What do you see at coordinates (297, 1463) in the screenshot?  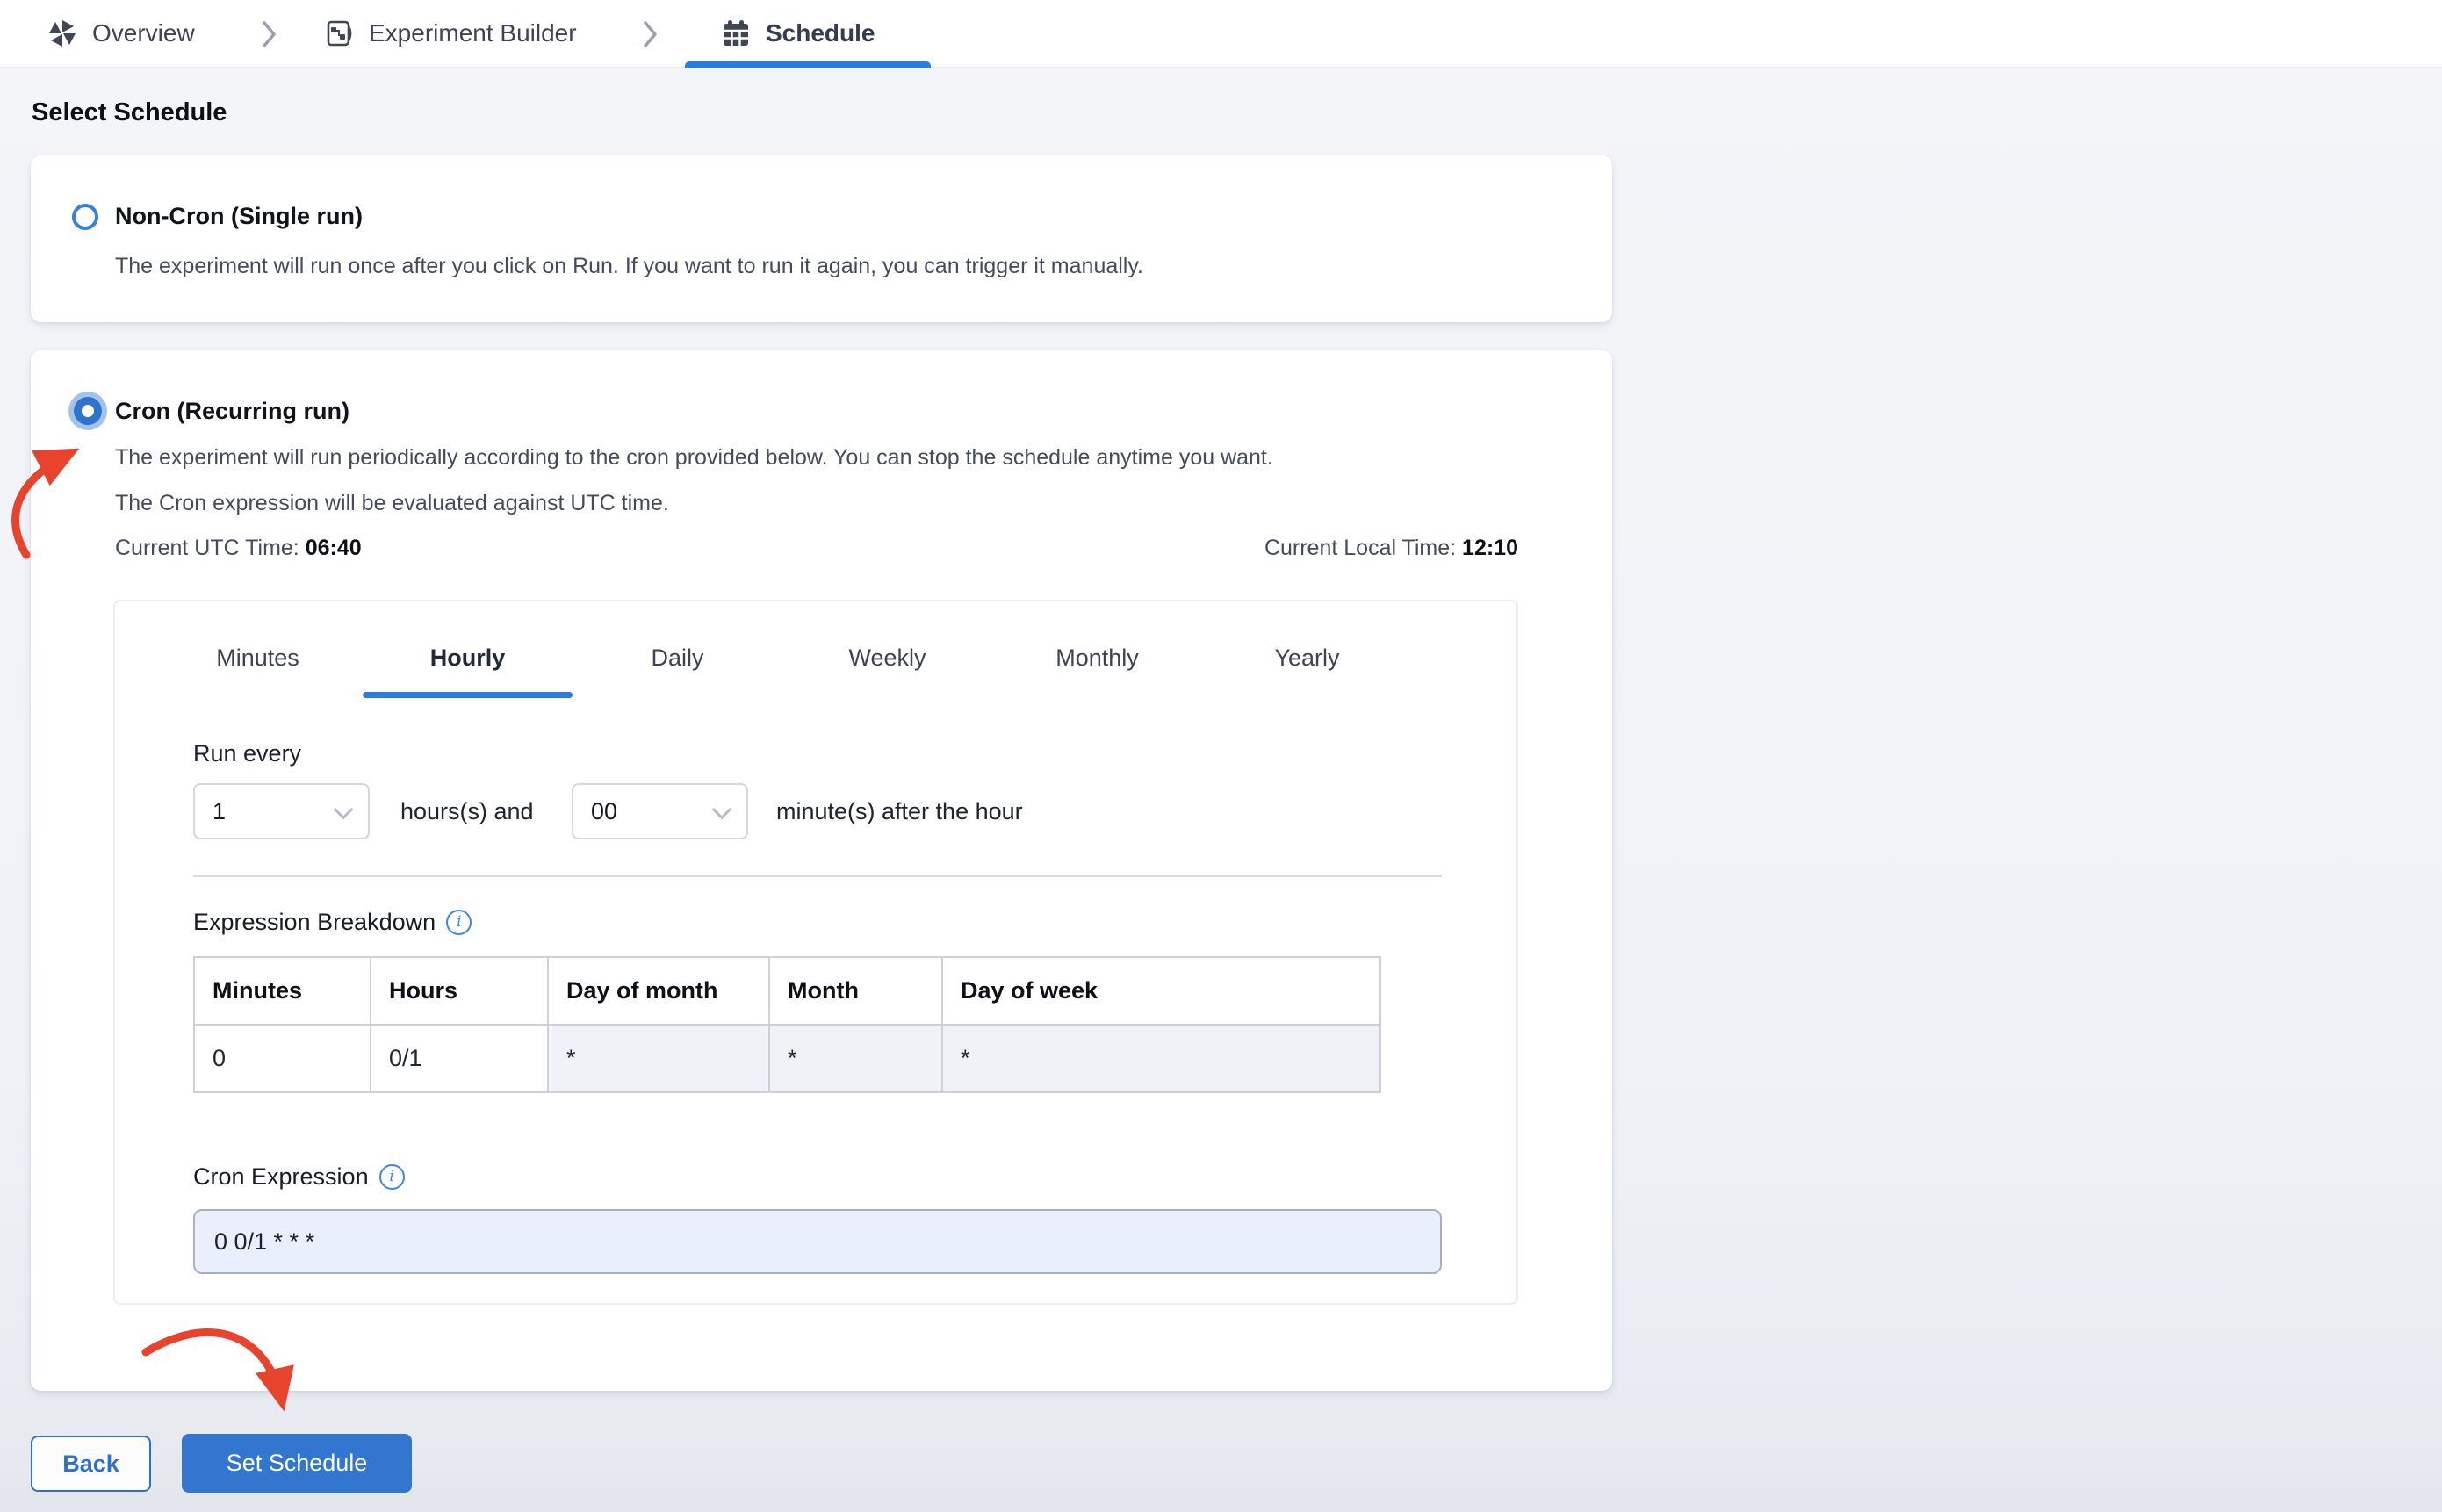 I see `set-schedule-button: Set Schedule` at bounding box center [297, 1463].